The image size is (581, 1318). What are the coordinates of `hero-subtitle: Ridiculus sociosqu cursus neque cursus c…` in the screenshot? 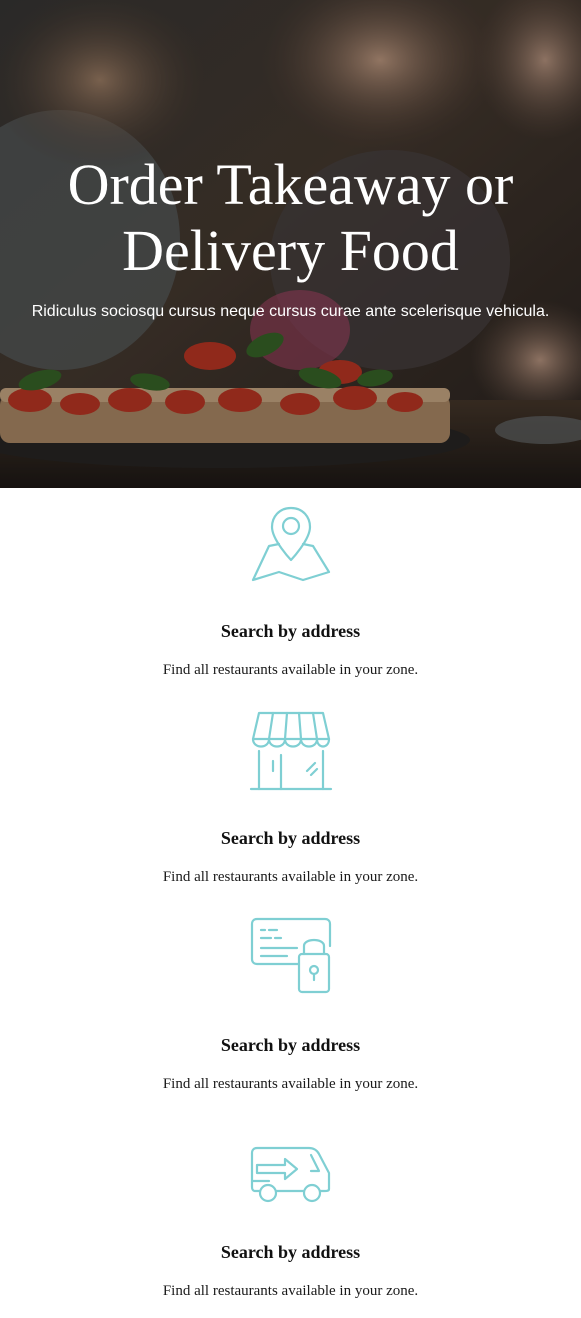 It's located at (290, 311).